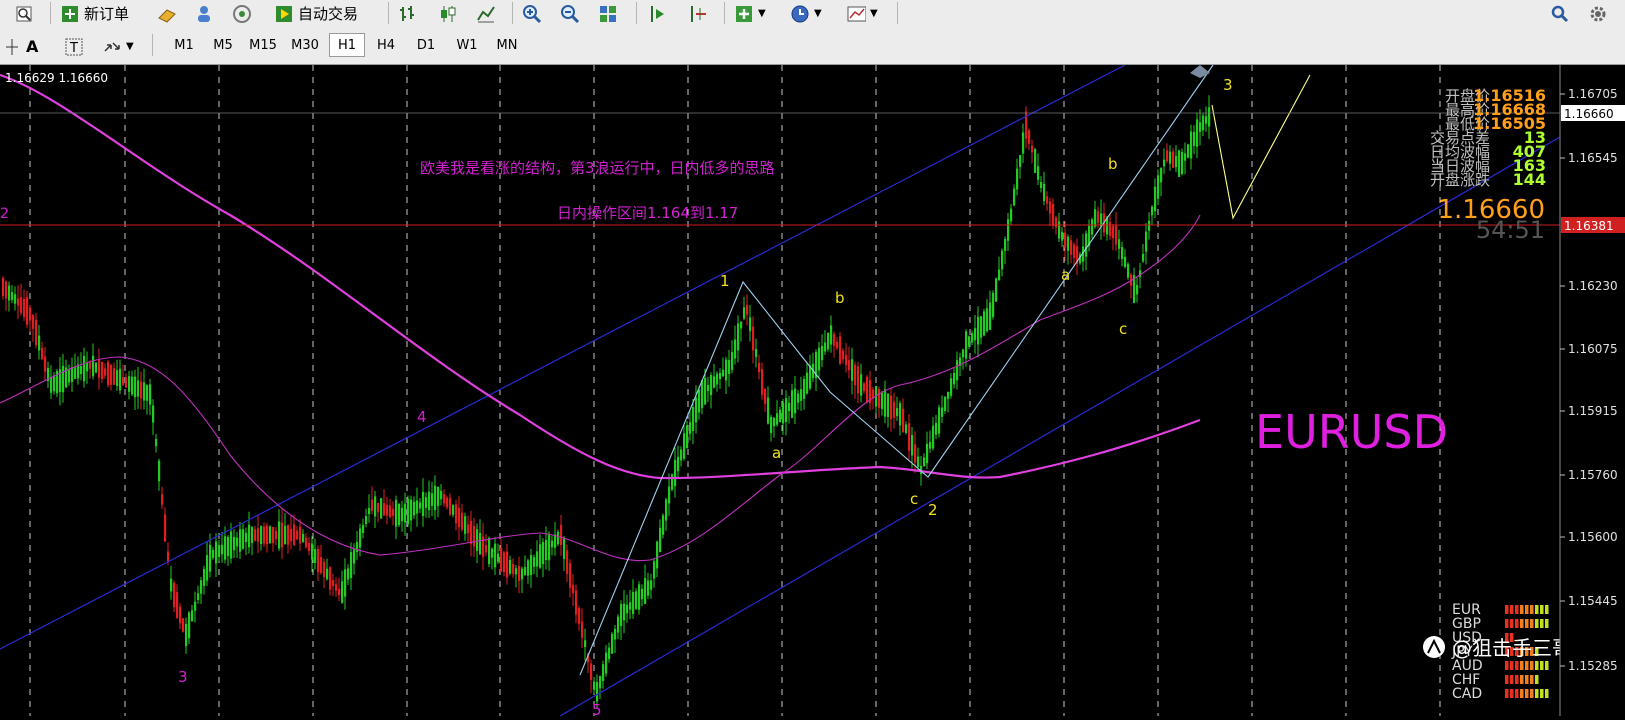 Image resolution: width=1625 pixels, height=720 pixels. I want to click on chart-shift-icon, so click(698, 14).